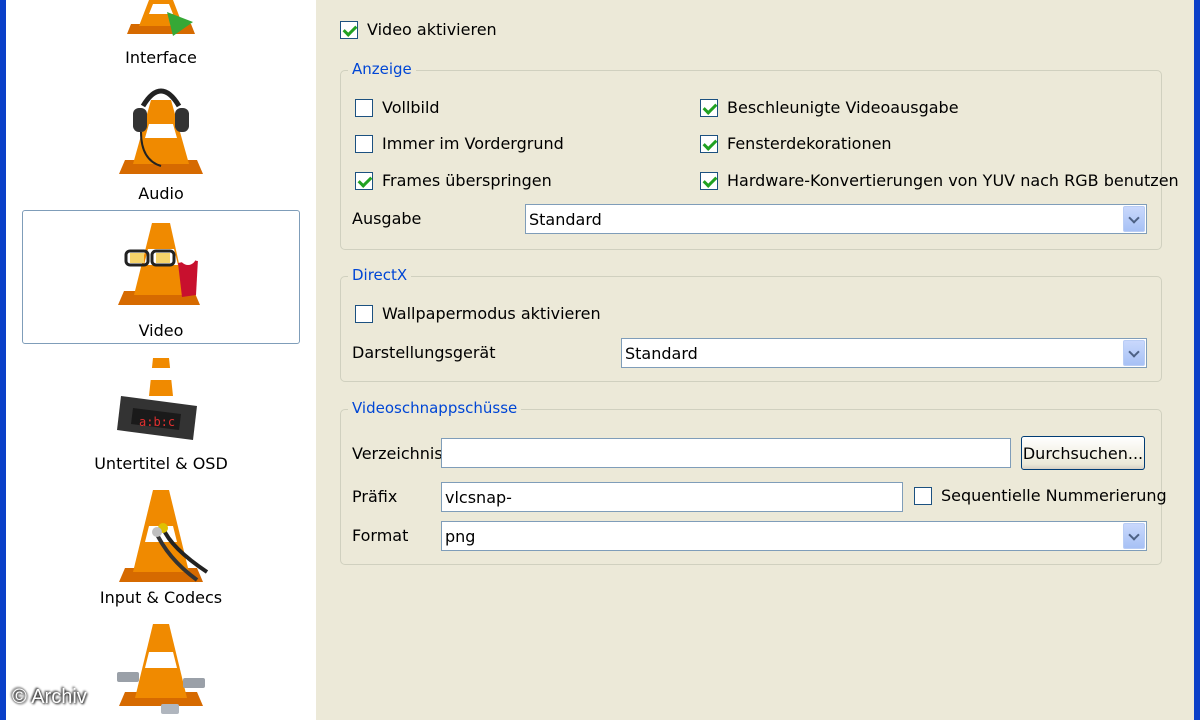 This screenshot has width=1200, height=720. Describe the element at coordinates (161, 597) in the screenshot. I see `category-label: Input & Codecs` at that location.